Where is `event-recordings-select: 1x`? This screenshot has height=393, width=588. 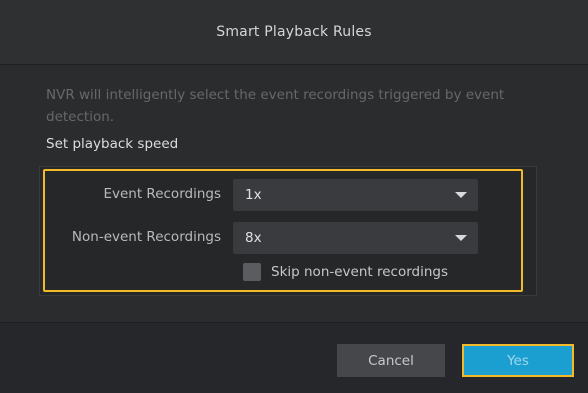 event-recordings-select: 1x is located at coordinates (355, 195).